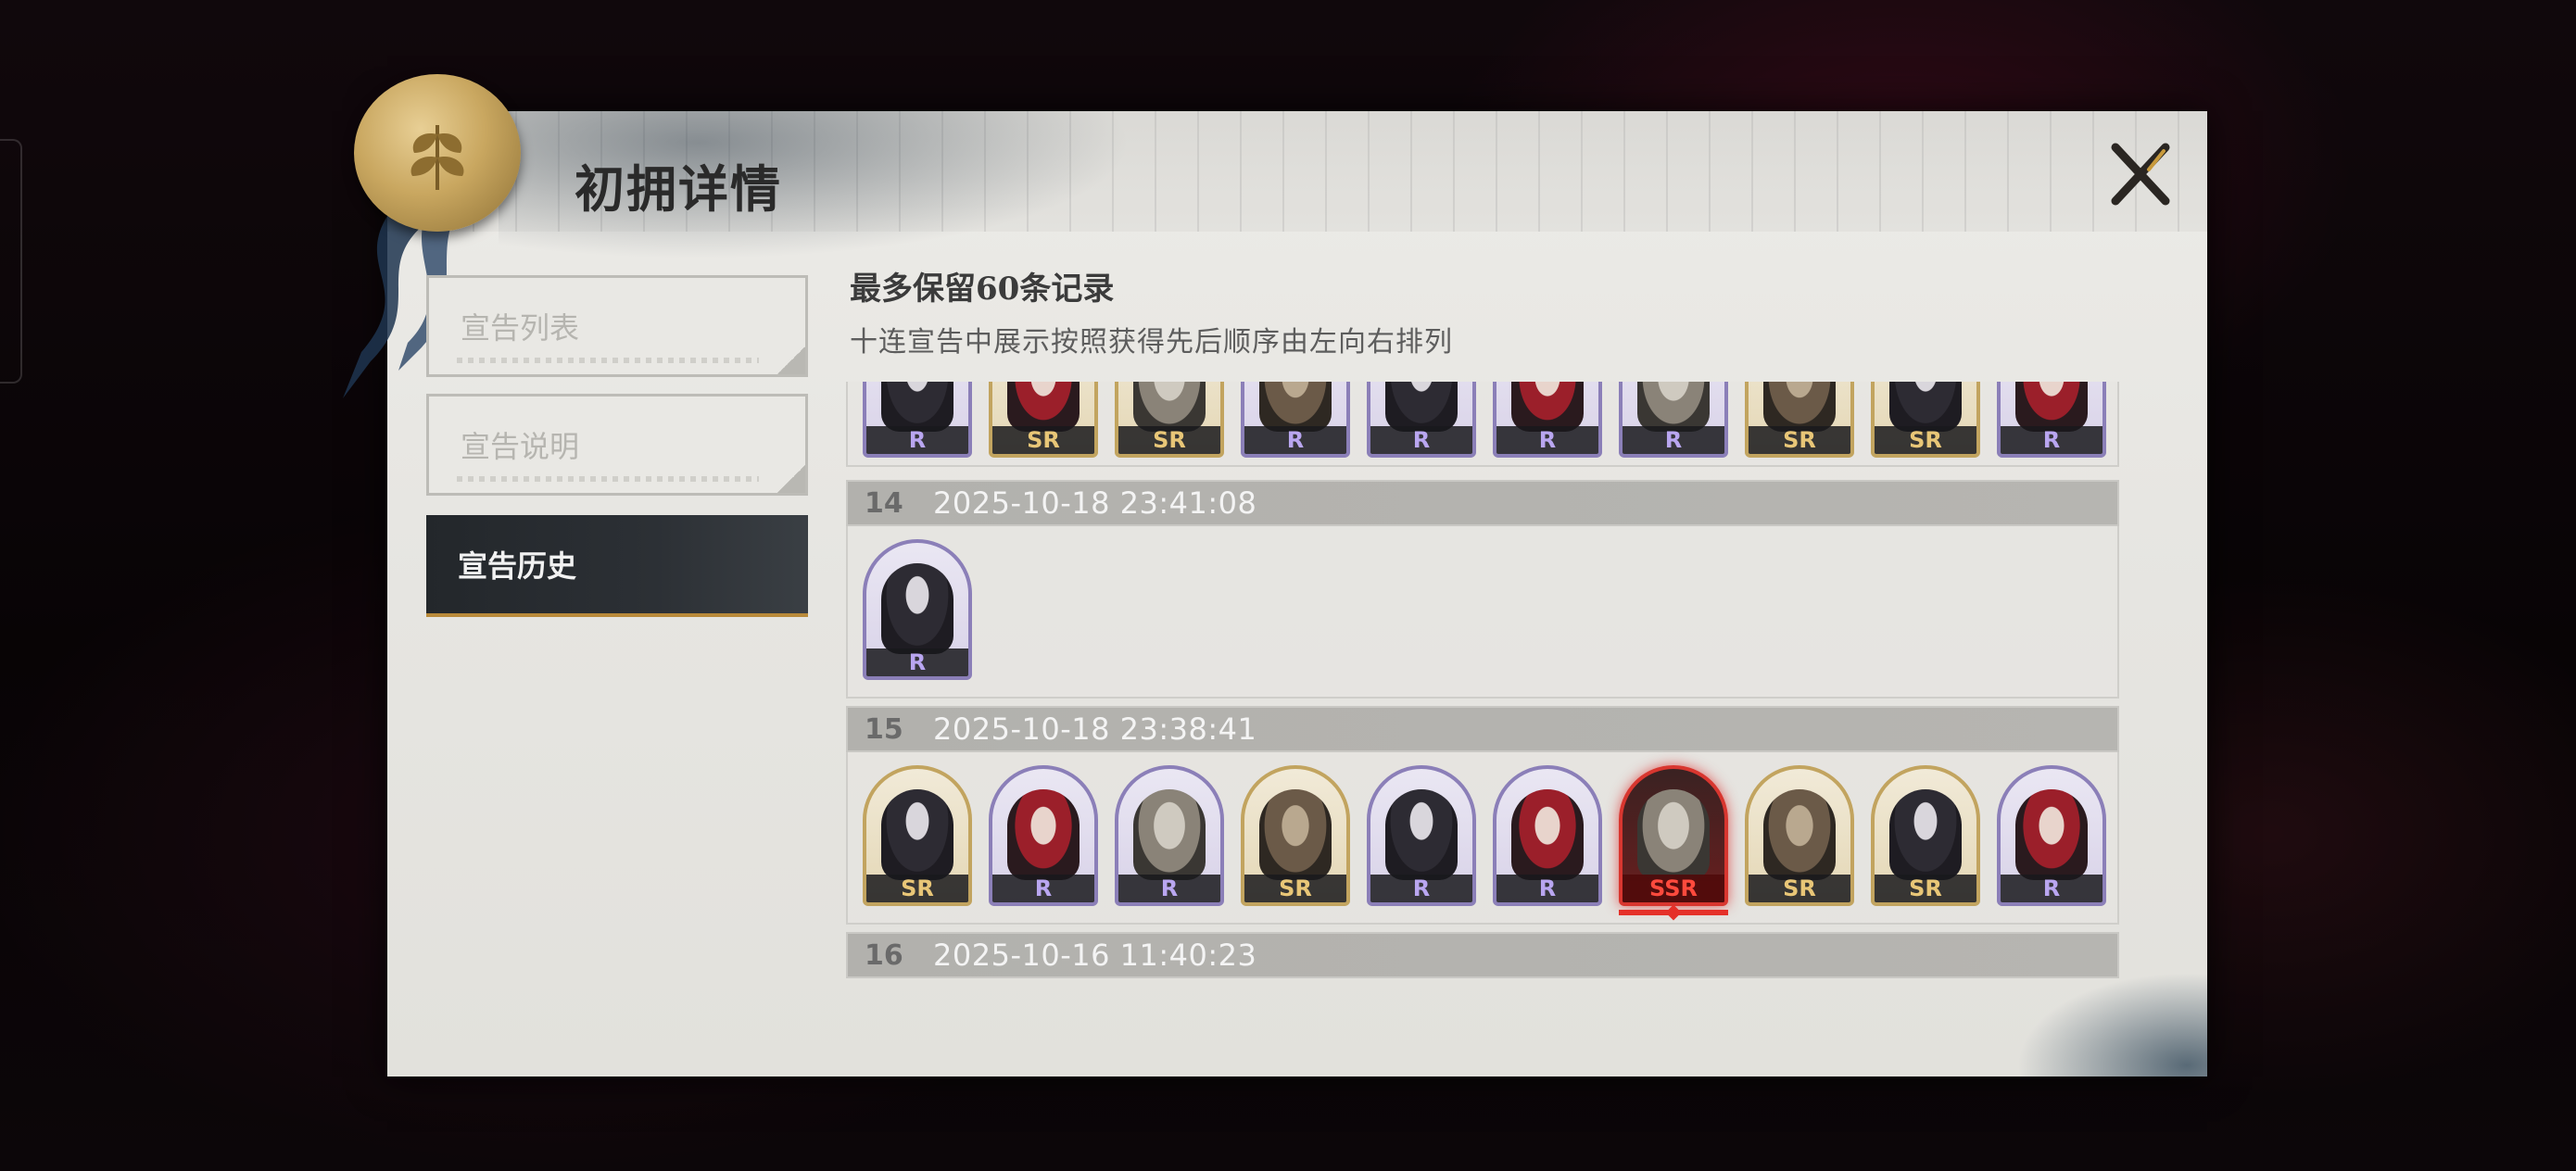  Describe the element at coordinates (1095, 956) in the screenshot. I see `record-timestamp: 2025-10-16 11:40:23` at that location.